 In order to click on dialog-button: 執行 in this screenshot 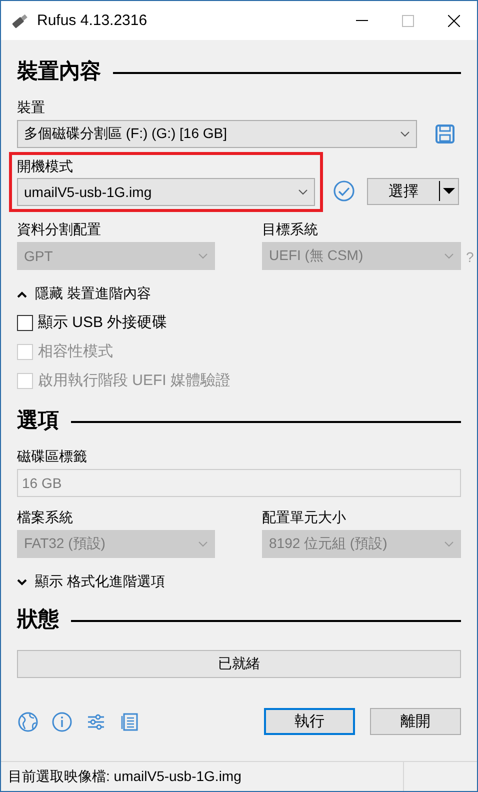, I will do `click(309, 721)`.